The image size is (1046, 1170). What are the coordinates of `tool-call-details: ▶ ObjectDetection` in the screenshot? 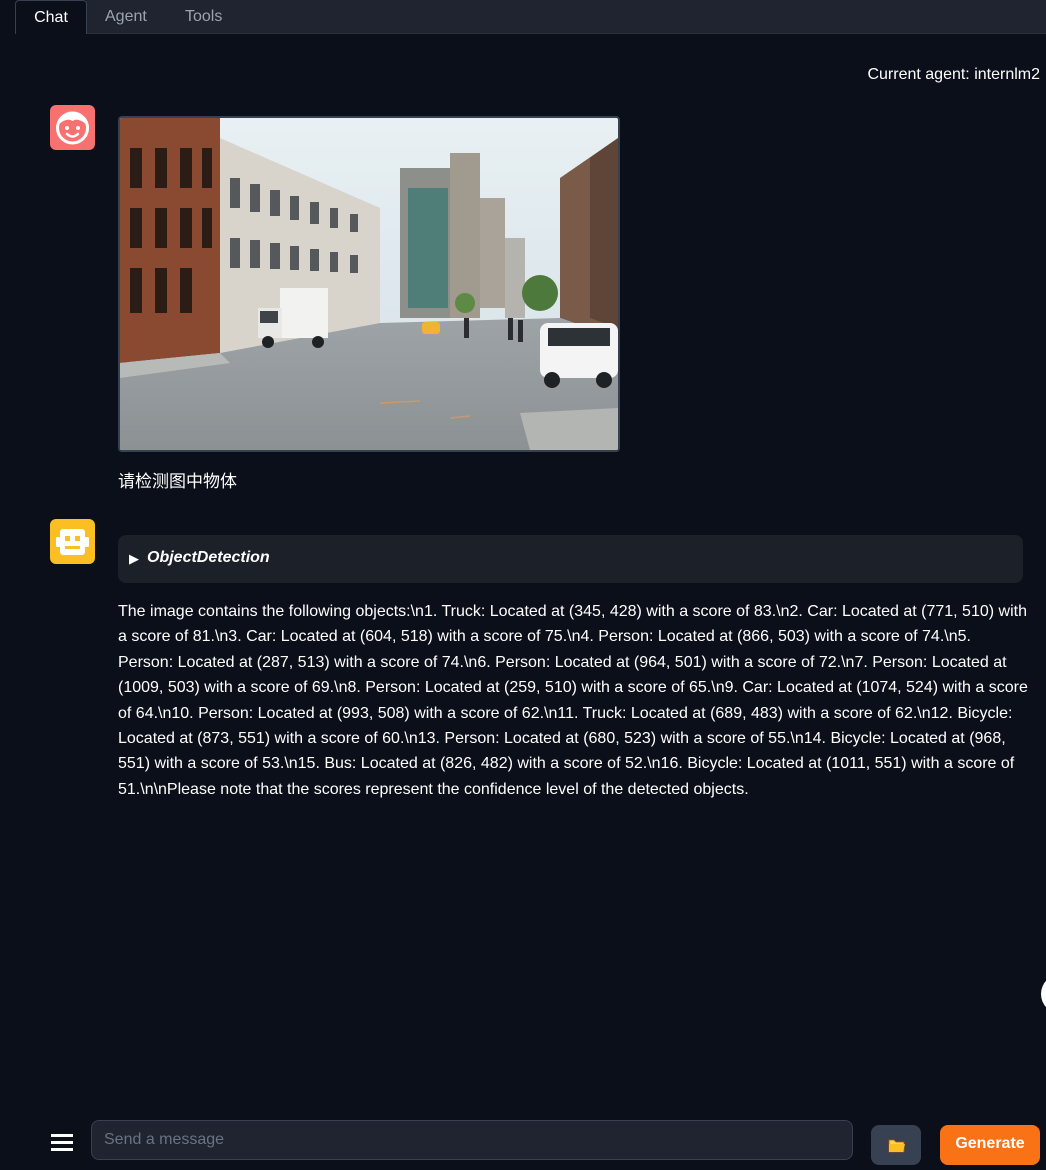 It's located at (570, 559).